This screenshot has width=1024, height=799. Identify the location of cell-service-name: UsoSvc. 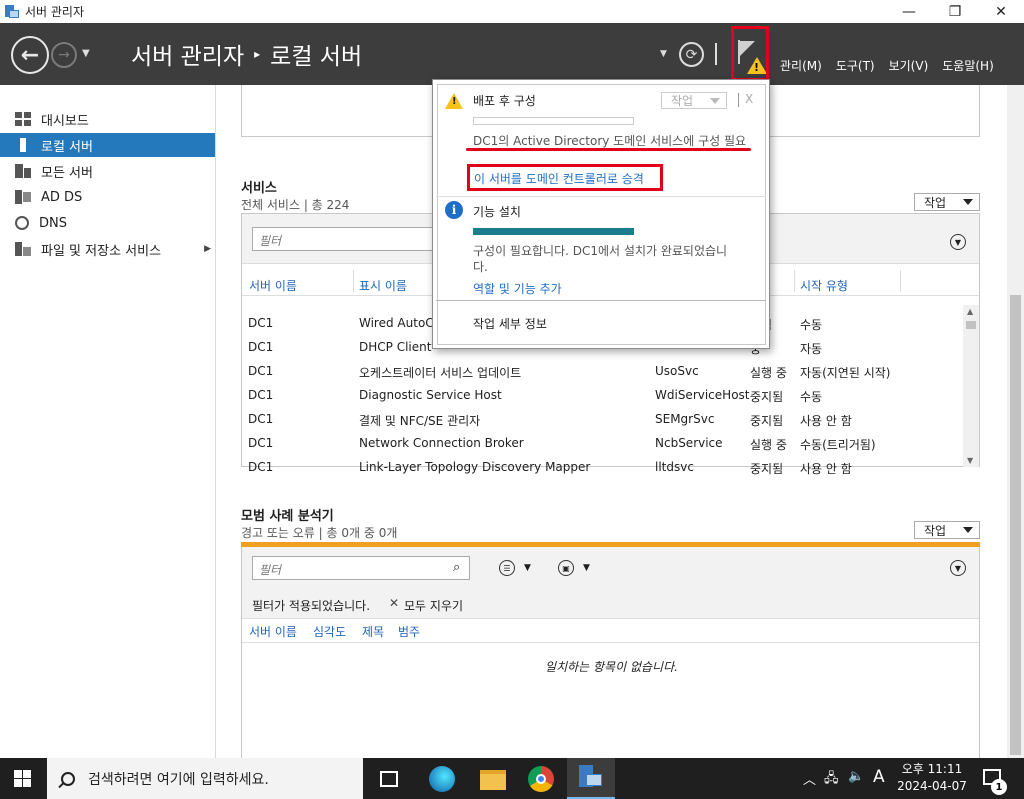
(677, 371).